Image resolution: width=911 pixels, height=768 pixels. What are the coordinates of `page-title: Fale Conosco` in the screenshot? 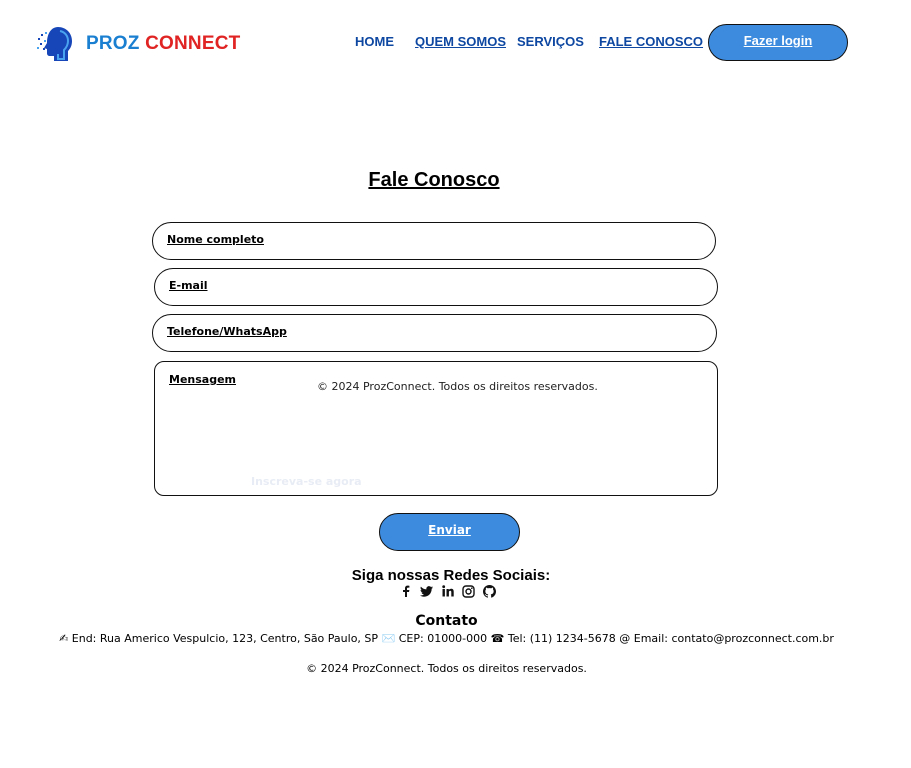 It's located at (434, 180).